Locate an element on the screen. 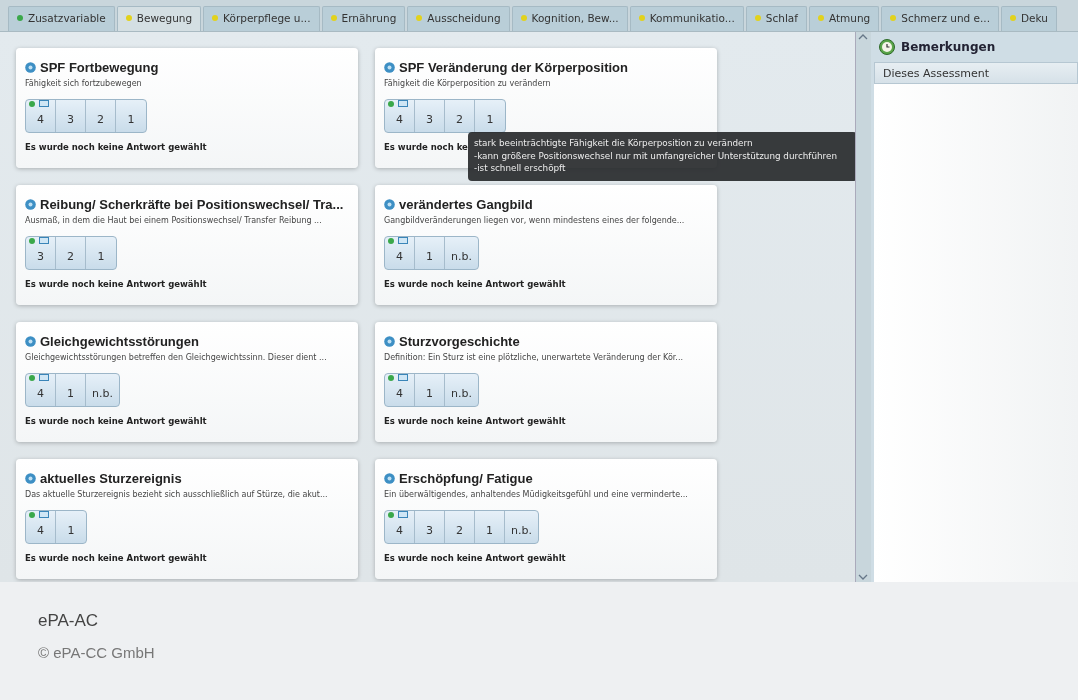 Image resolution: width=1078 pixels, height=700 pixels. scrollbar is located at coordinates (863, 307).